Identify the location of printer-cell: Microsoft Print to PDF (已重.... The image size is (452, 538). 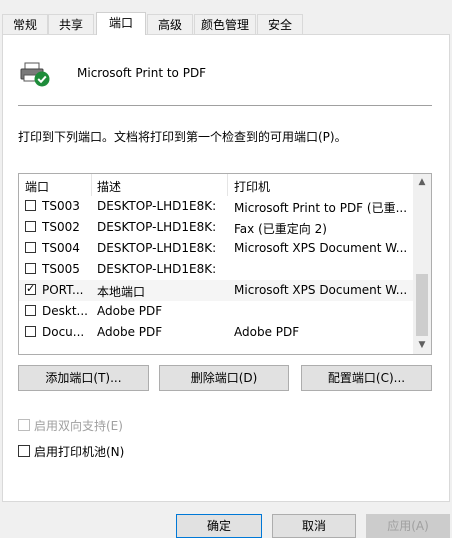
(321, 208).